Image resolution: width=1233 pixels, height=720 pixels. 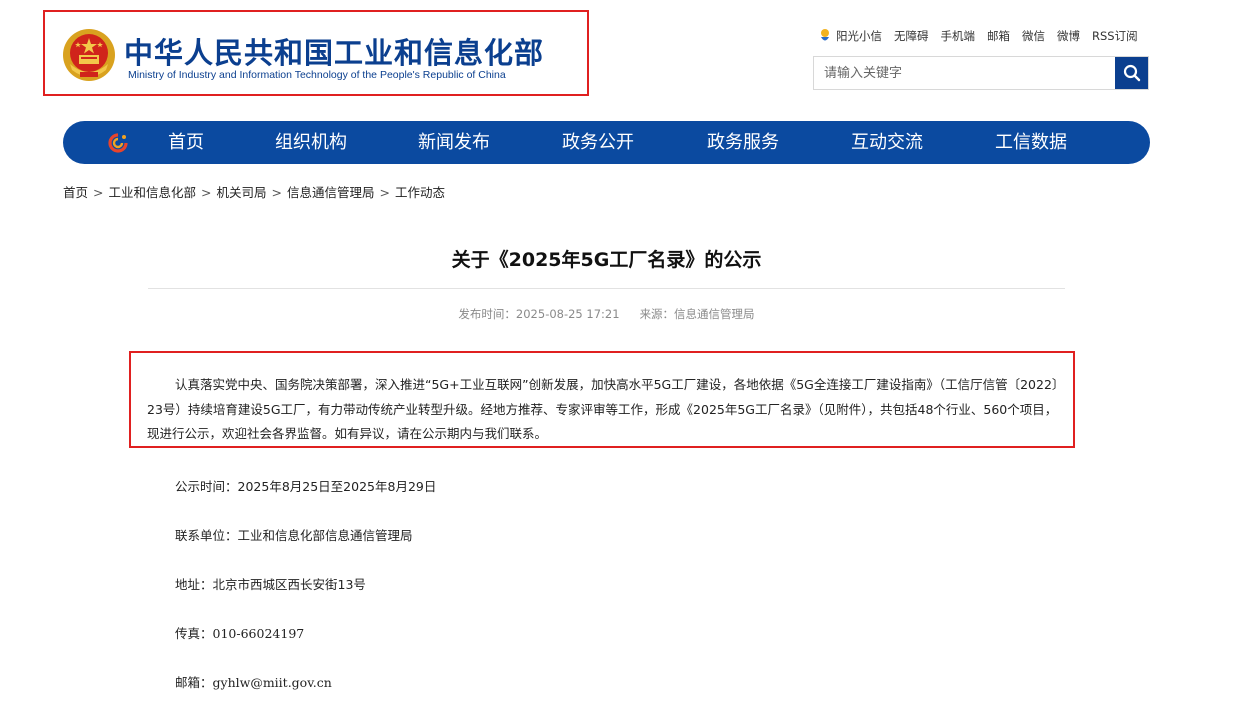 I want to click on breadcrumb-work-news: 工作动态, so click(x=420, y=192).